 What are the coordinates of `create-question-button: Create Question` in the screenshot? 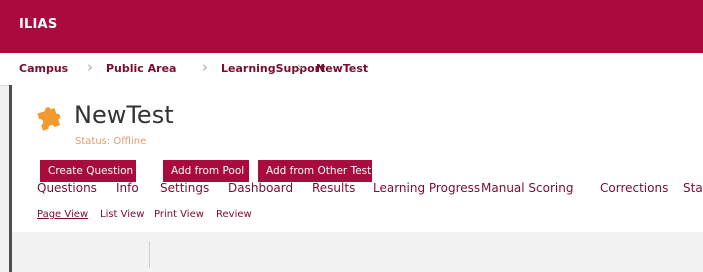 It's located at (88, 171).